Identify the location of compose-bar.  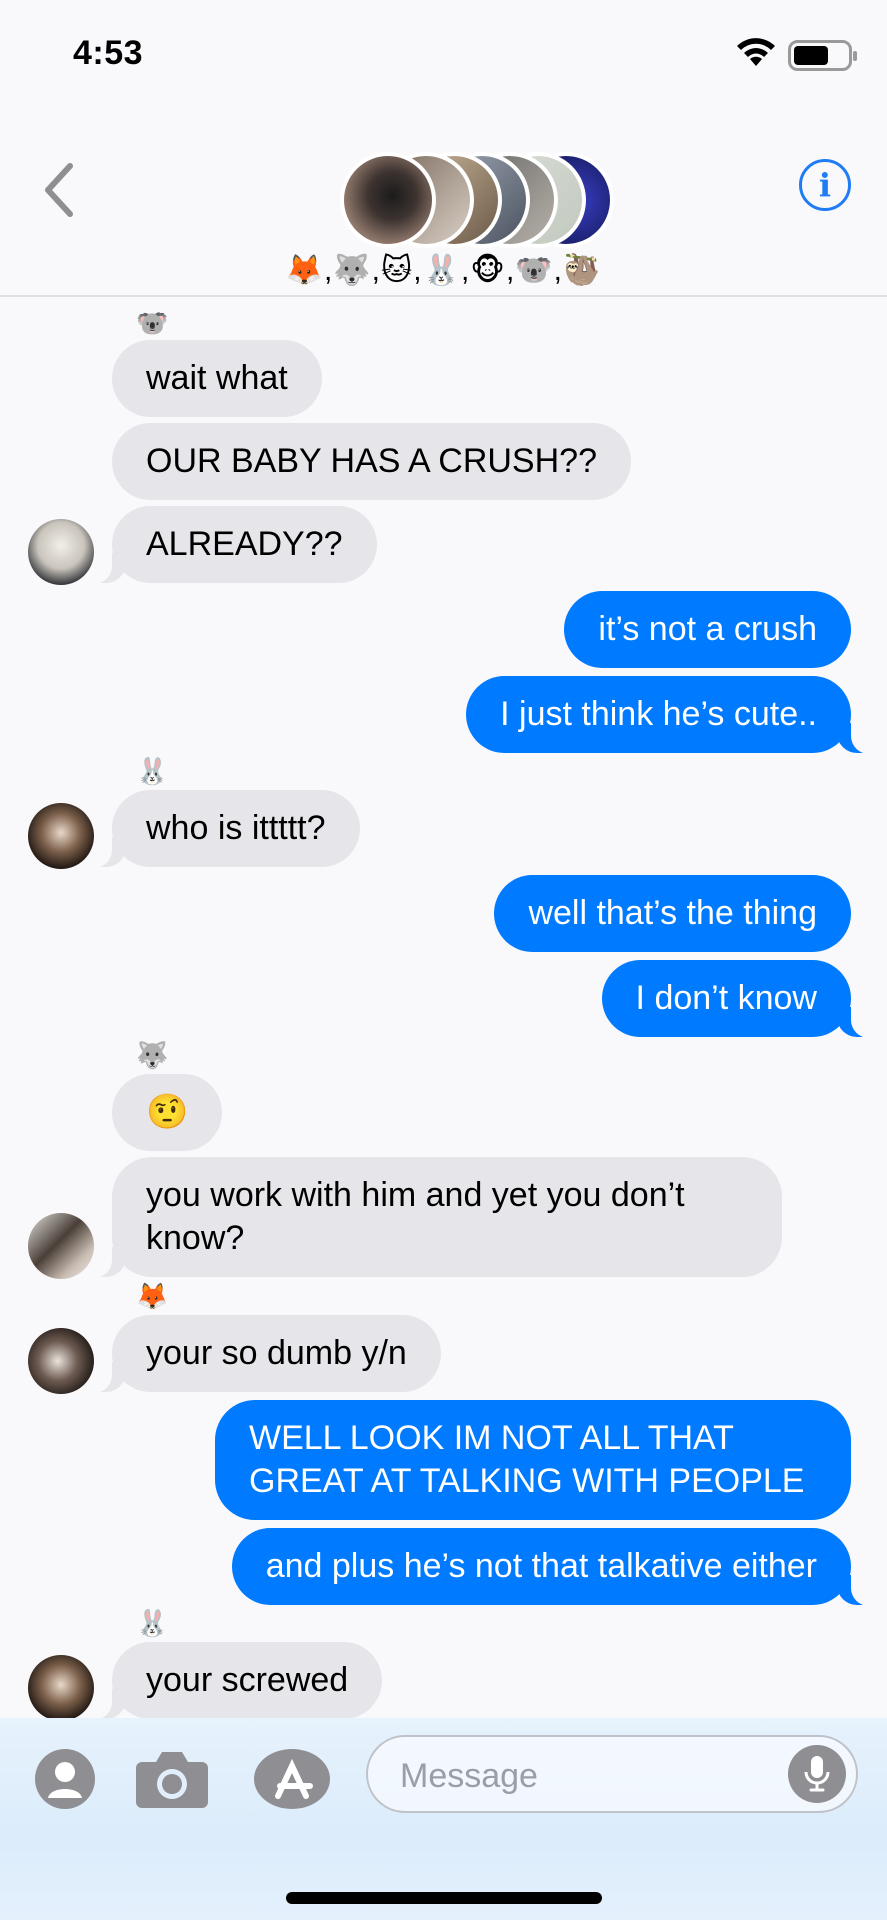
(443, 1819).